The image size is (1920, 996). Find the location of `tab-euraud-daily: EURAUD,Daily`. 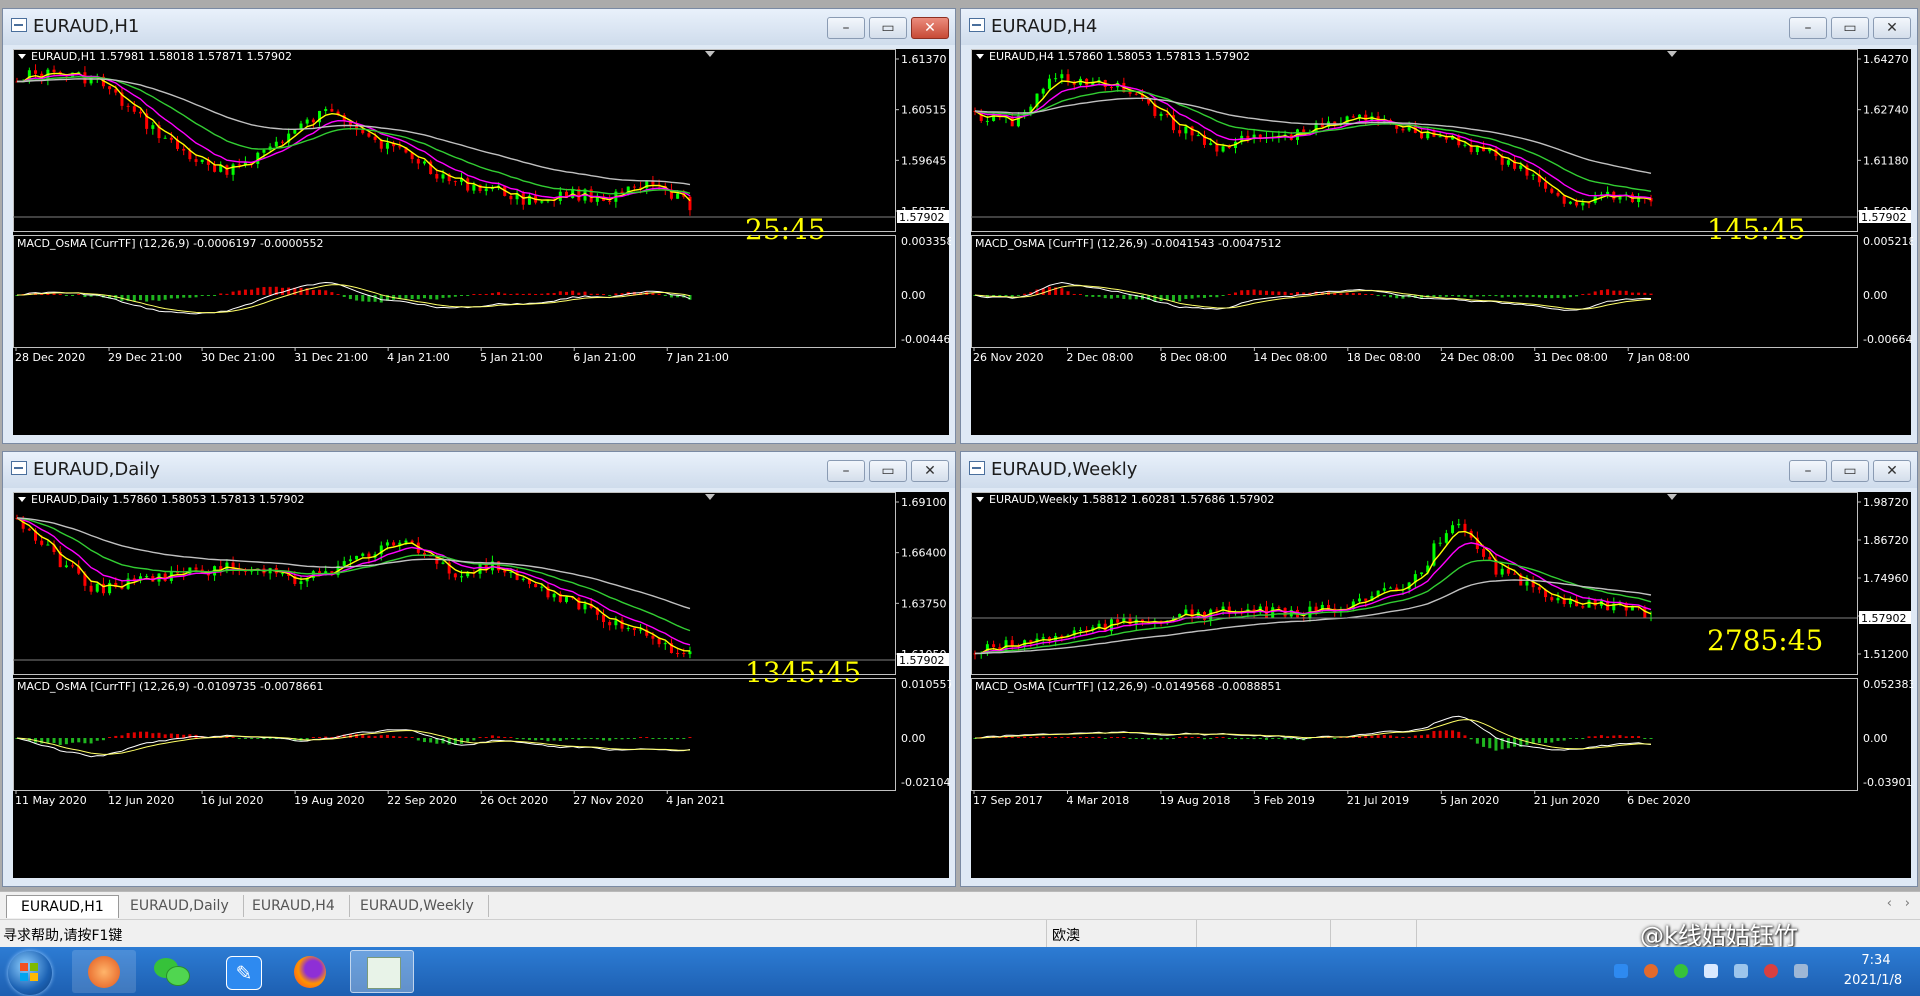

tab-euraud-daily: EURAUD,Daily is located at coordinates (180, 906).